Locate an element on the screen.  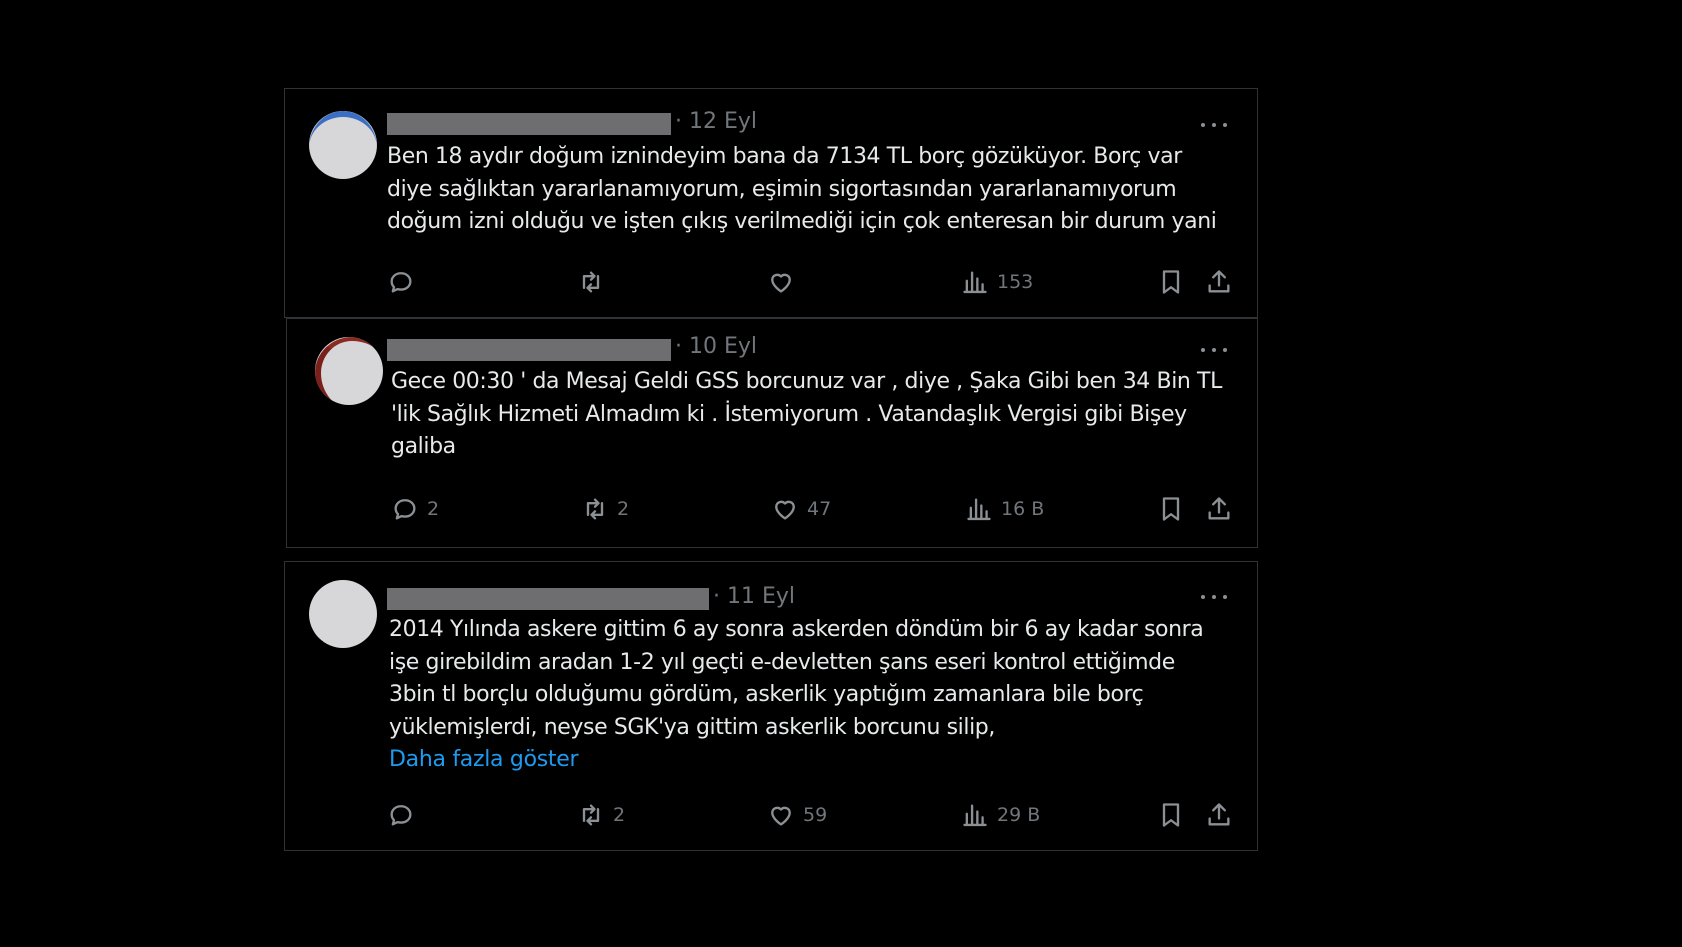
tweet-actions: 2 59 29 B is located at coordinates (810, 815).